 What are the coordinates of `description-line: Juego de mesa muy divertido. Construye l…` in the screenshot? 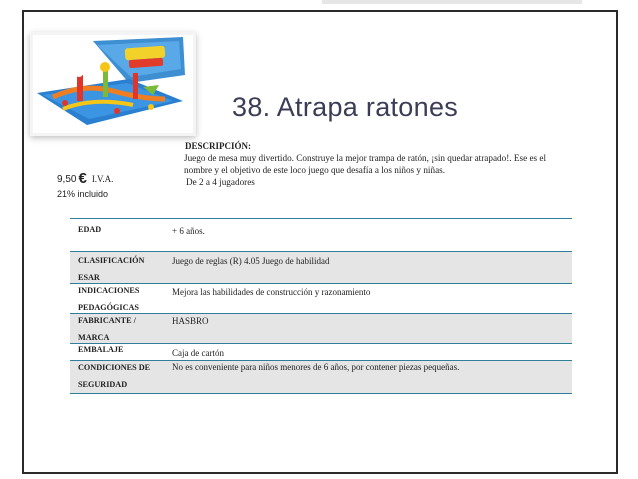 It's located at (365, 158).